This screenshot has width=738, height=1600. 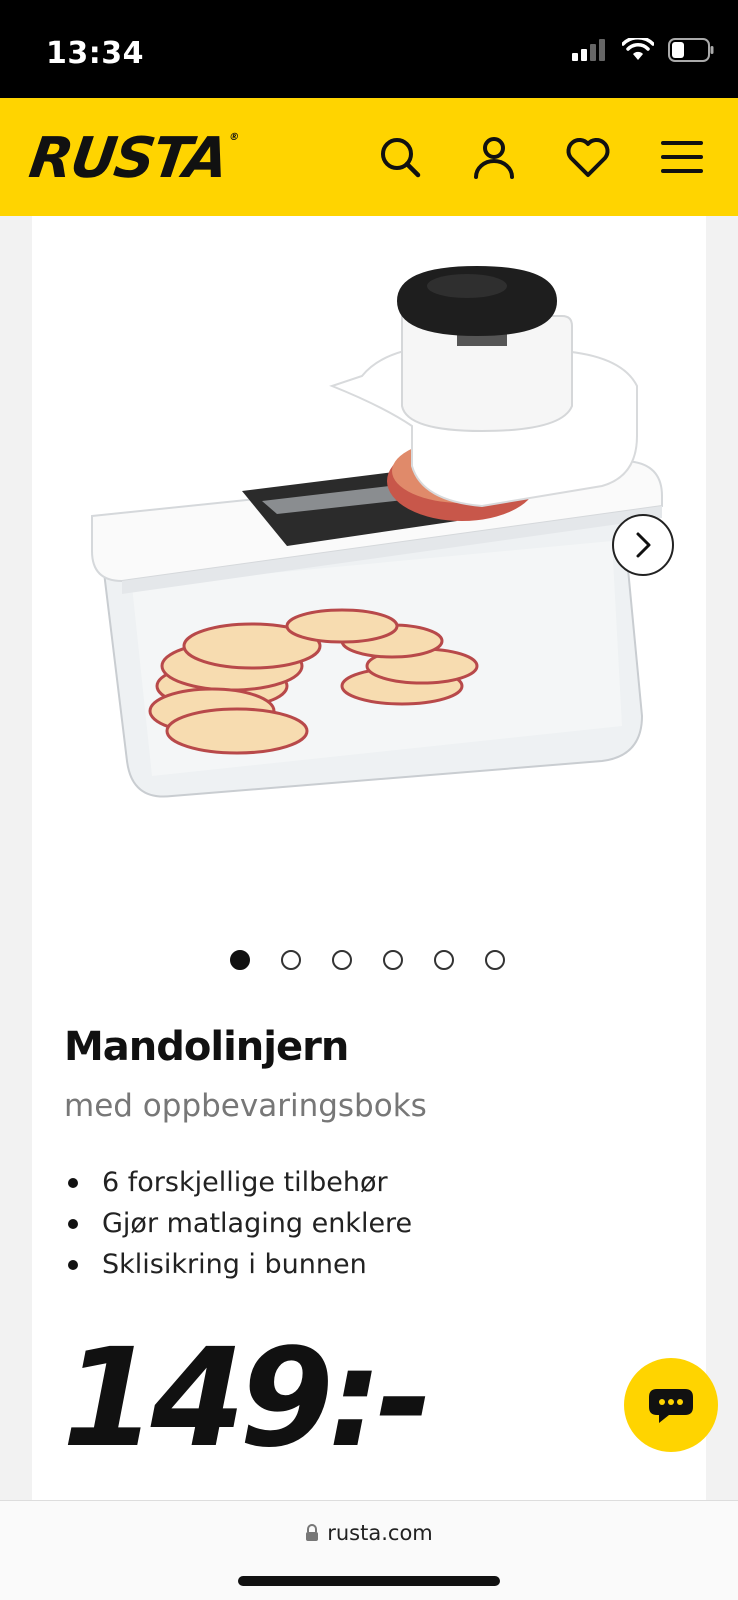 What do you see at coordinates (369, 49) in the screenshot?
I see `status-bar: 13:34` at bounding box center [369, 49].